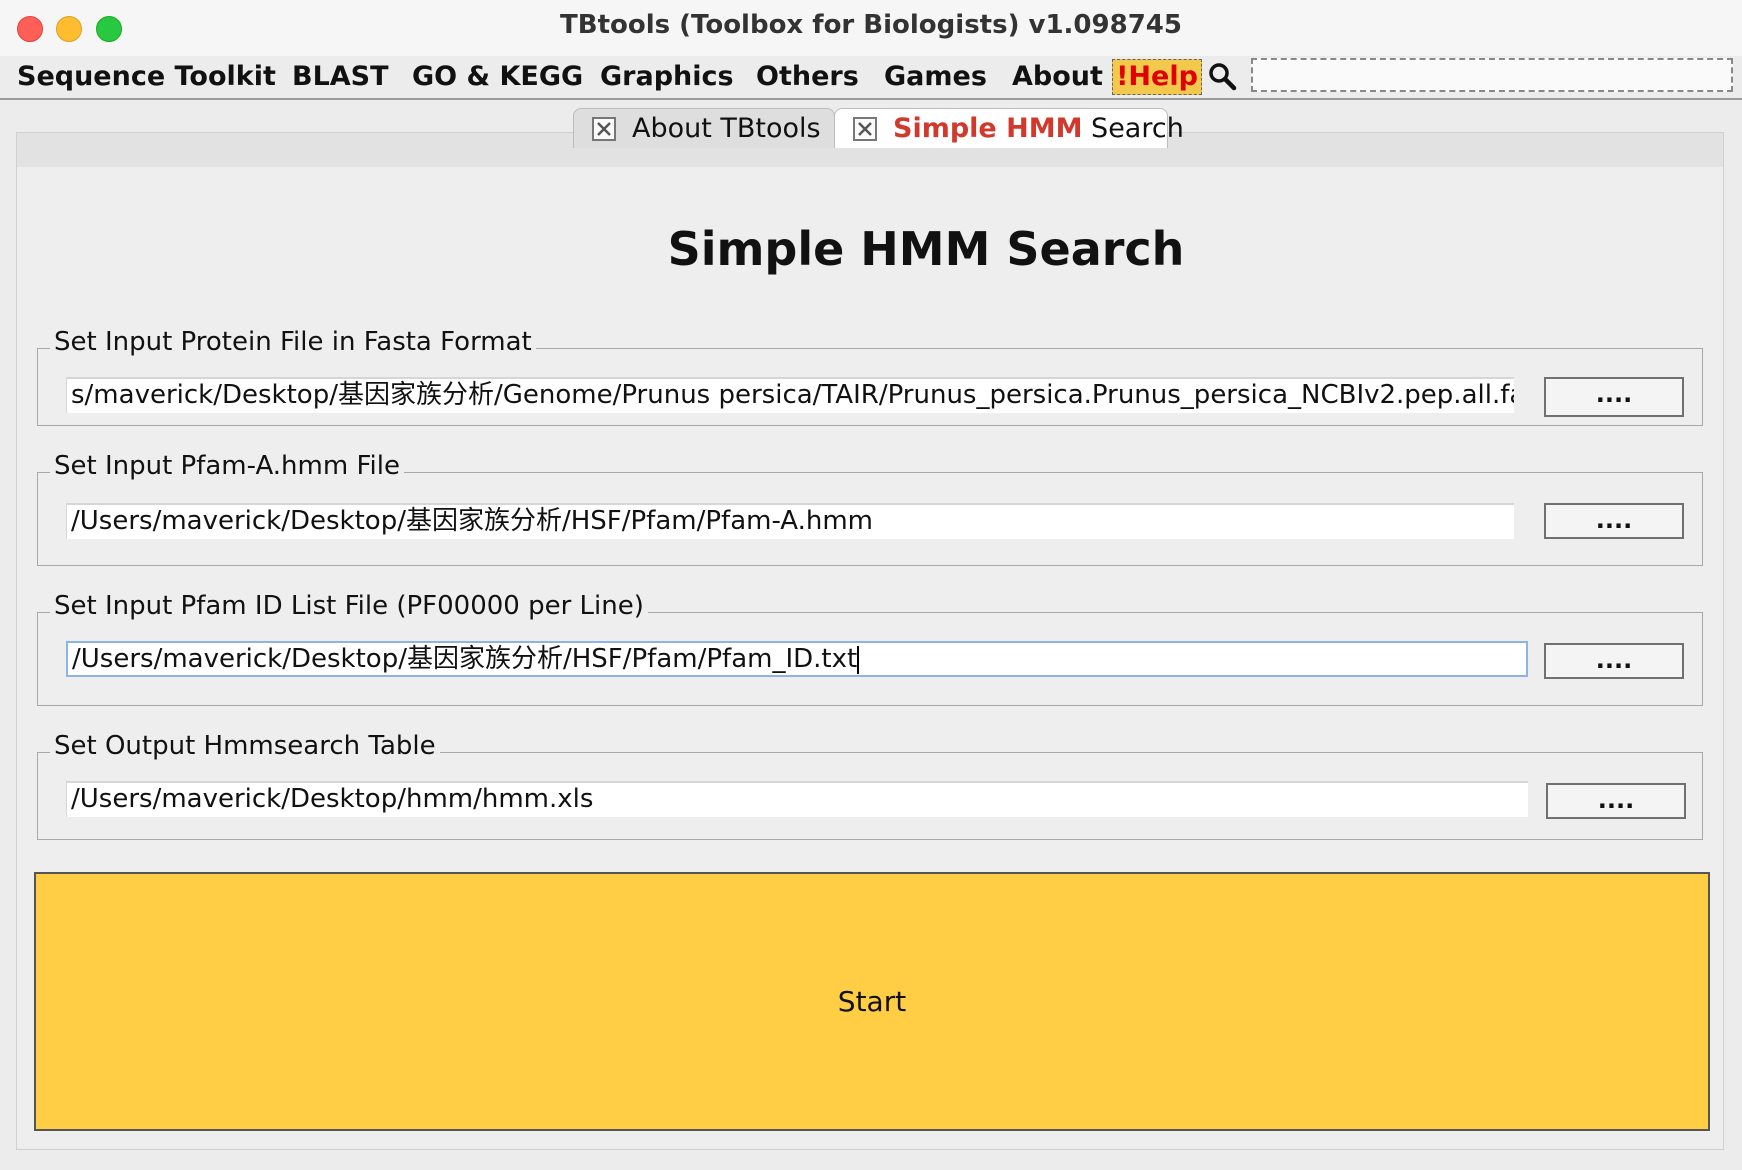 This screenshot has width=1742, height=1170. Describe the element at coordinates (227, 466) in the screenshot. I see `group-legend: Set Input Pfam-A.hmm File` at that location.